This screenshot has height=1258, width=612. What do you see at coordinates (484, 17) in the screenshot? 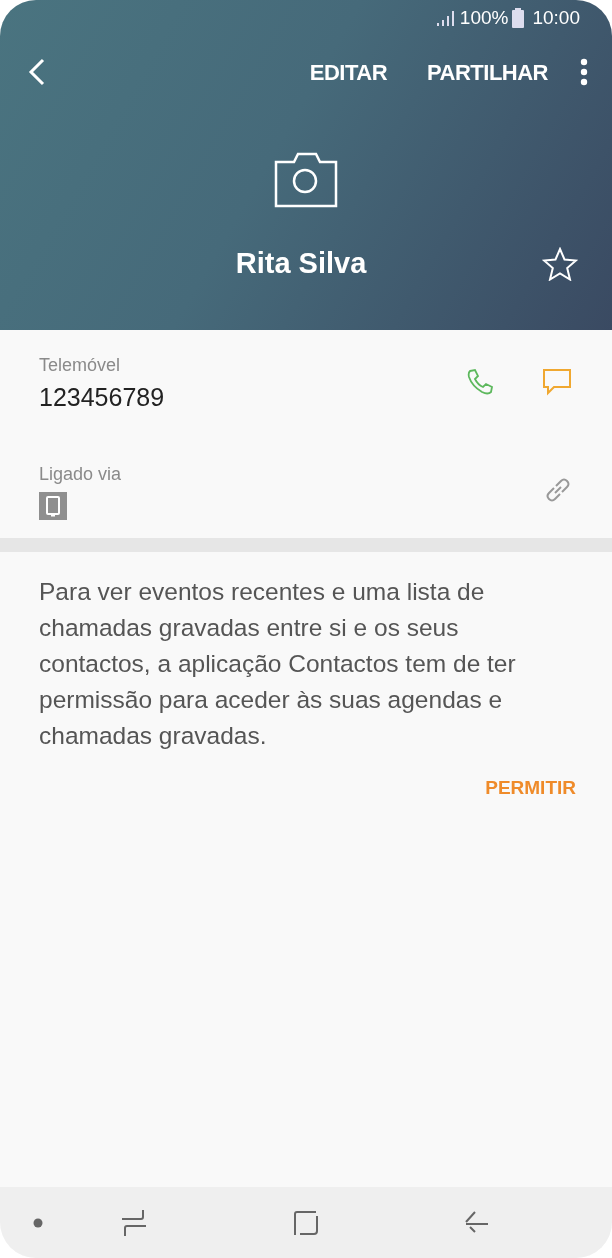
I see `battery-percentage: 100%` at bounding box center [484, 17].